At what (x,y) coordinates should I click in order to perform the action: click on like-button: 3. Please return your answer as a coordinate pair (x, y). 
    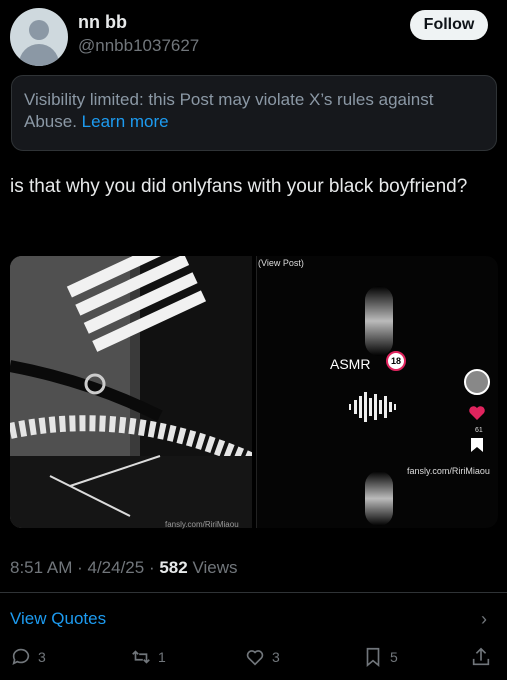
    Looking at the image, I should click on (262, 657).